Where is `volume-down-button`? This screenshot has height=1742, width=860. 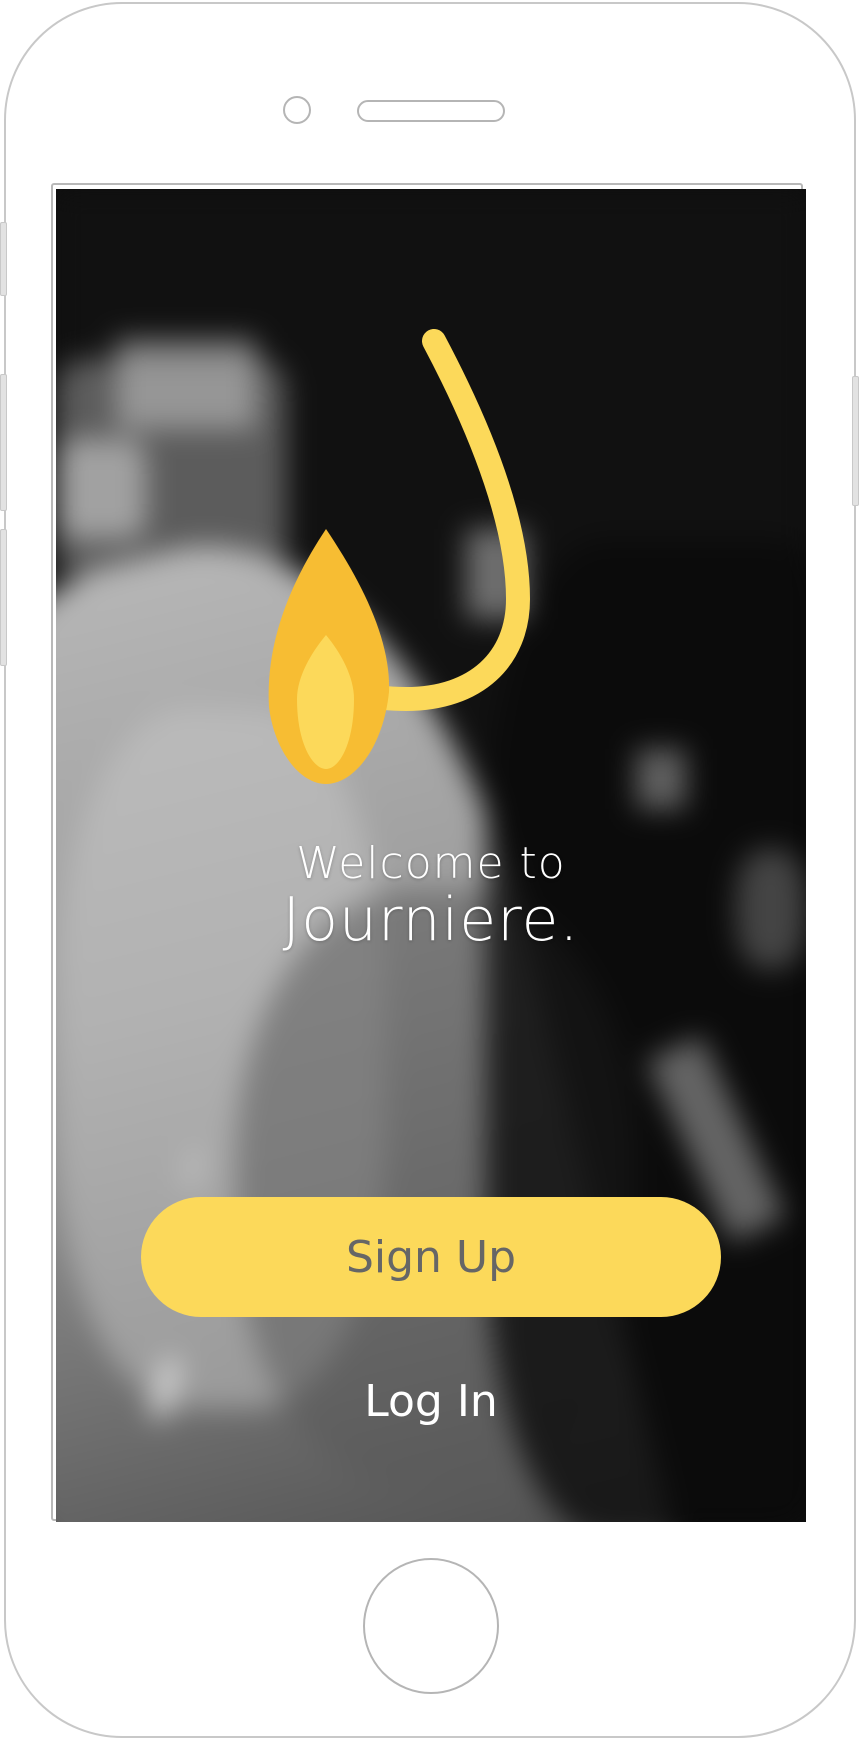
volume-down-button is located at coordinates (3, 597).